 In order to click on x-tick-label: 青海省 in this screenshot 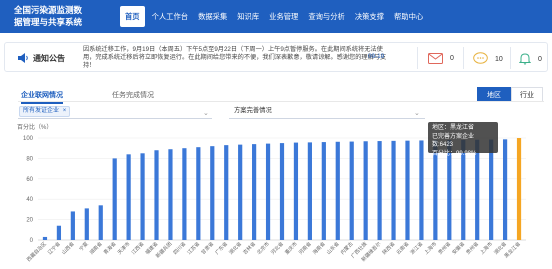, I will do `click(110, 248)`.